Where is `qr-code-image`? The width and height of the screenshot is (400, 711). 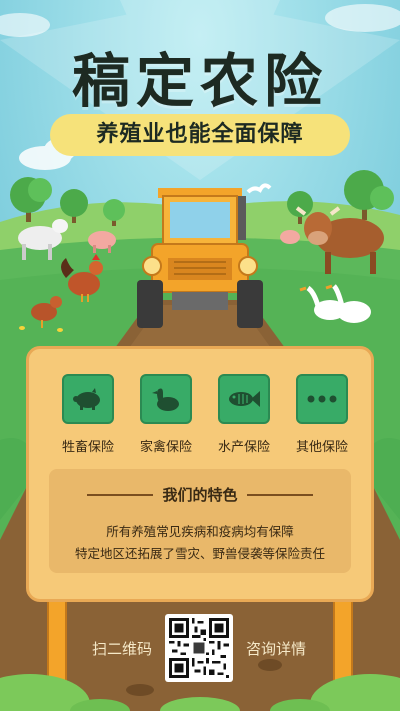 qr-code-image is located at coordinates (199, 648).